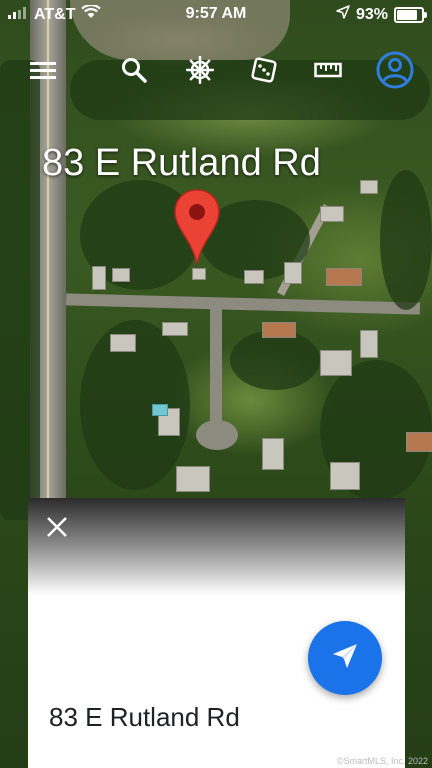 The height and width of the screenshot is (768, 432). I want to click on status-right-group: 93%, so click(381, 14).